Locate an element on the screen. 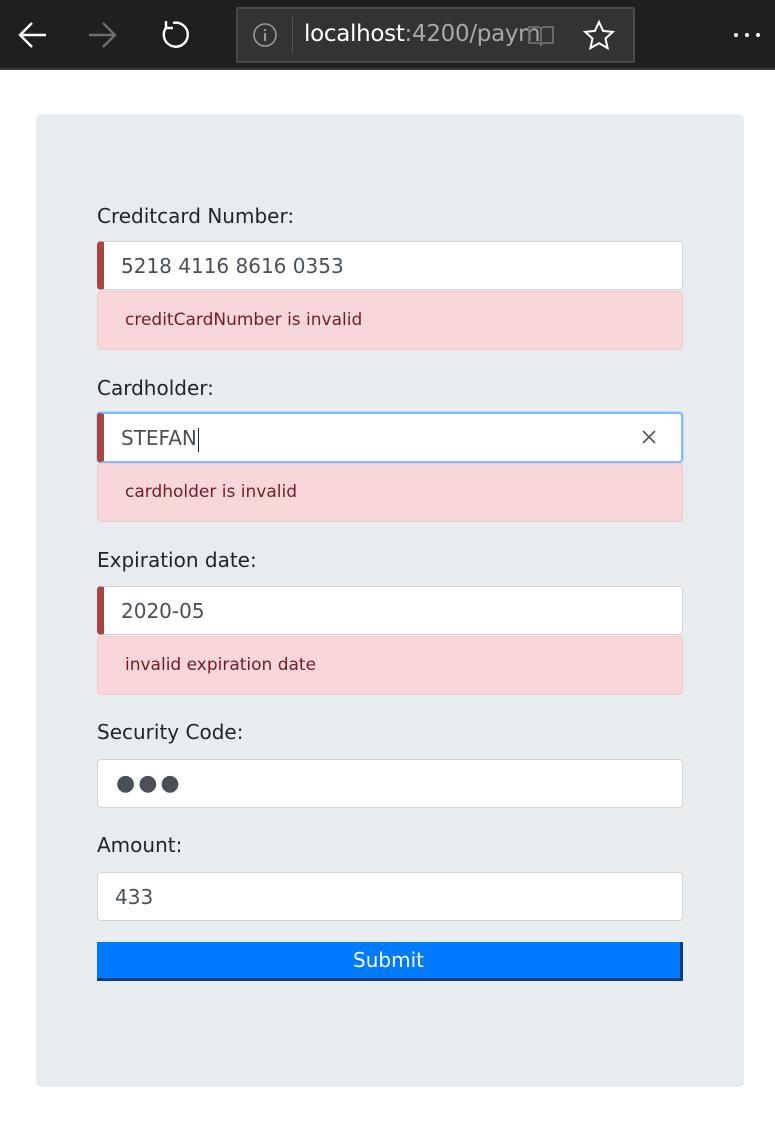  info-icon is located at coordinates (265, 35).